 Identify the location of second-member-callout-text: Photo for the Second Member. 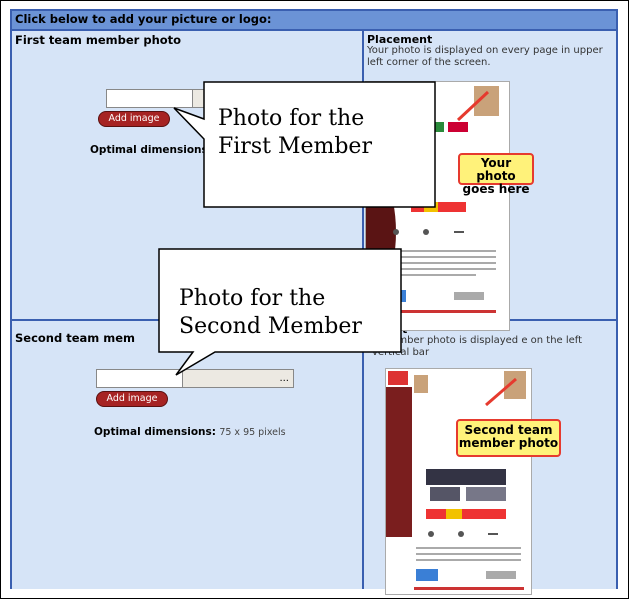
(270, 312).